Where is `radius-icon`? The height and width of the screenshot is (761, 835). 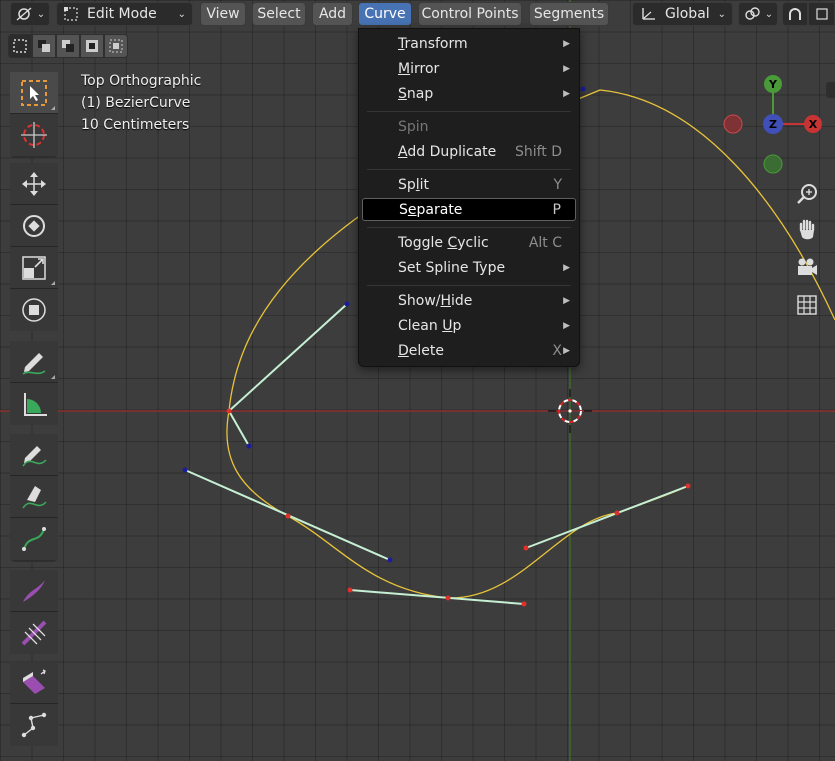
radius-icon is located at coordinates (34, 590).